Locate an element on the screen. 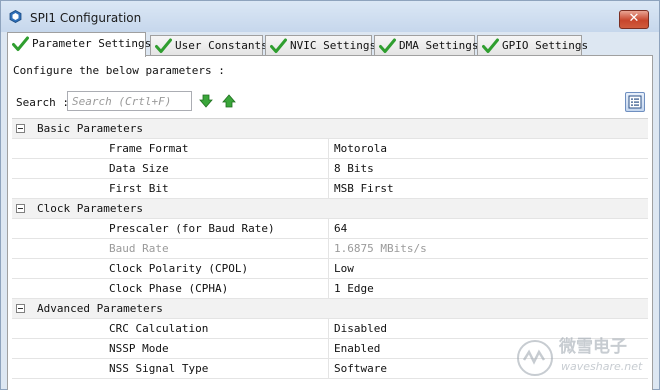 The height and width of the screenshot is (390, 660). param-value: 1 Edge is located at coordinates (354, 288).